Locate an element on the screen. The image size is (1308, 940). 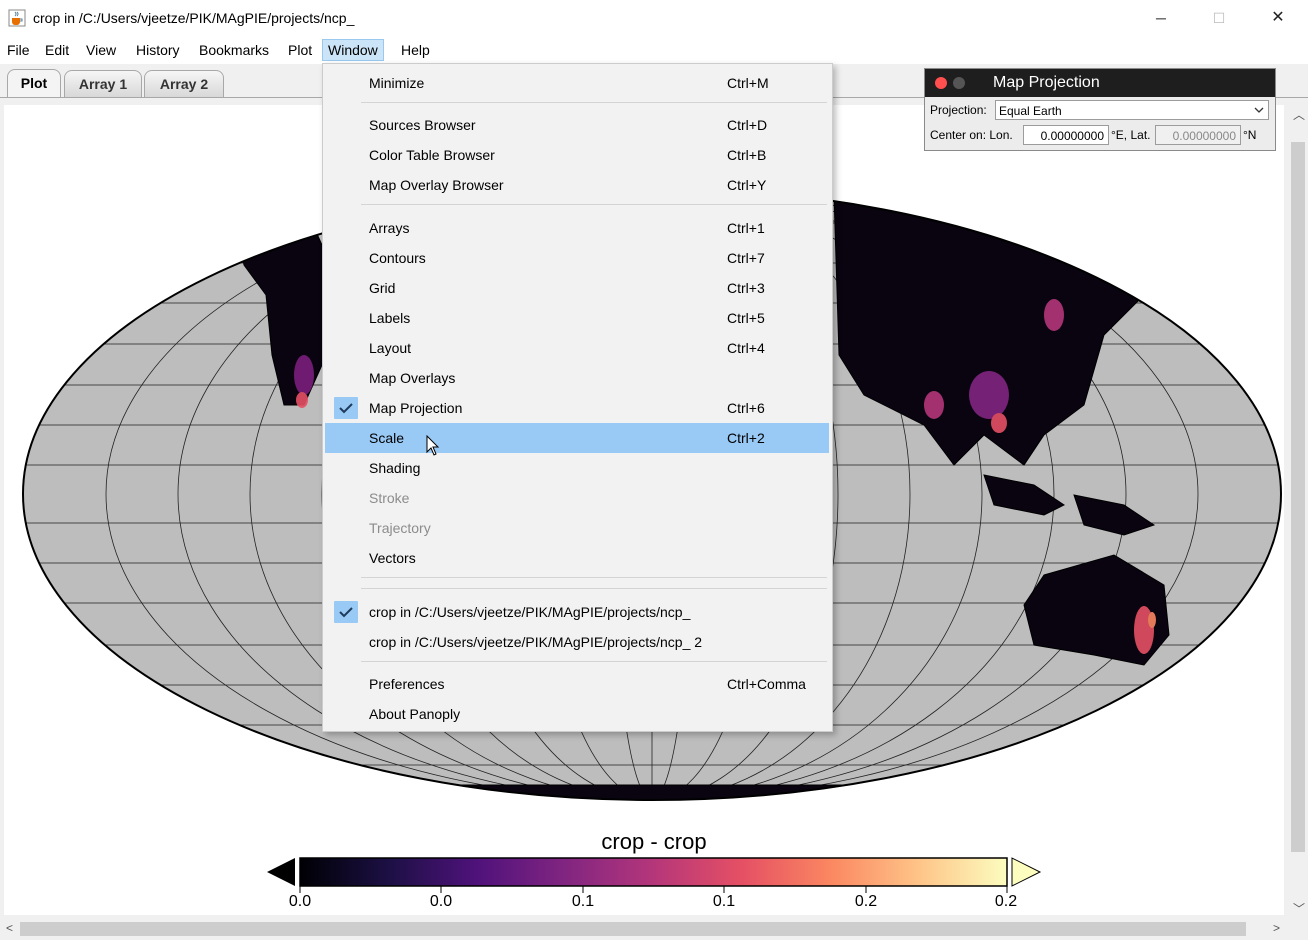
menu-item-shortcut: Ctrl+3 is located at coordinates (746, 288).